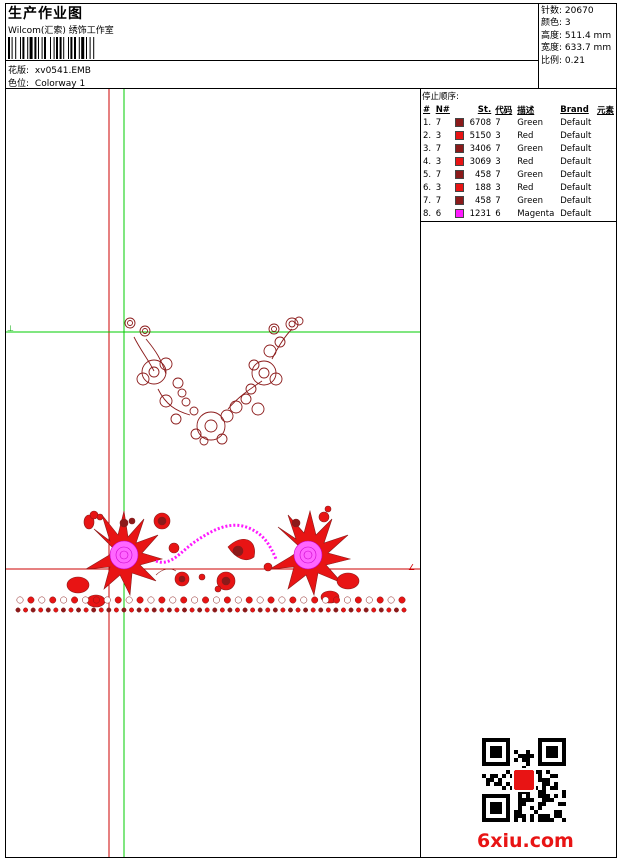  I want to click on neckline-motif, so click(214, 381).